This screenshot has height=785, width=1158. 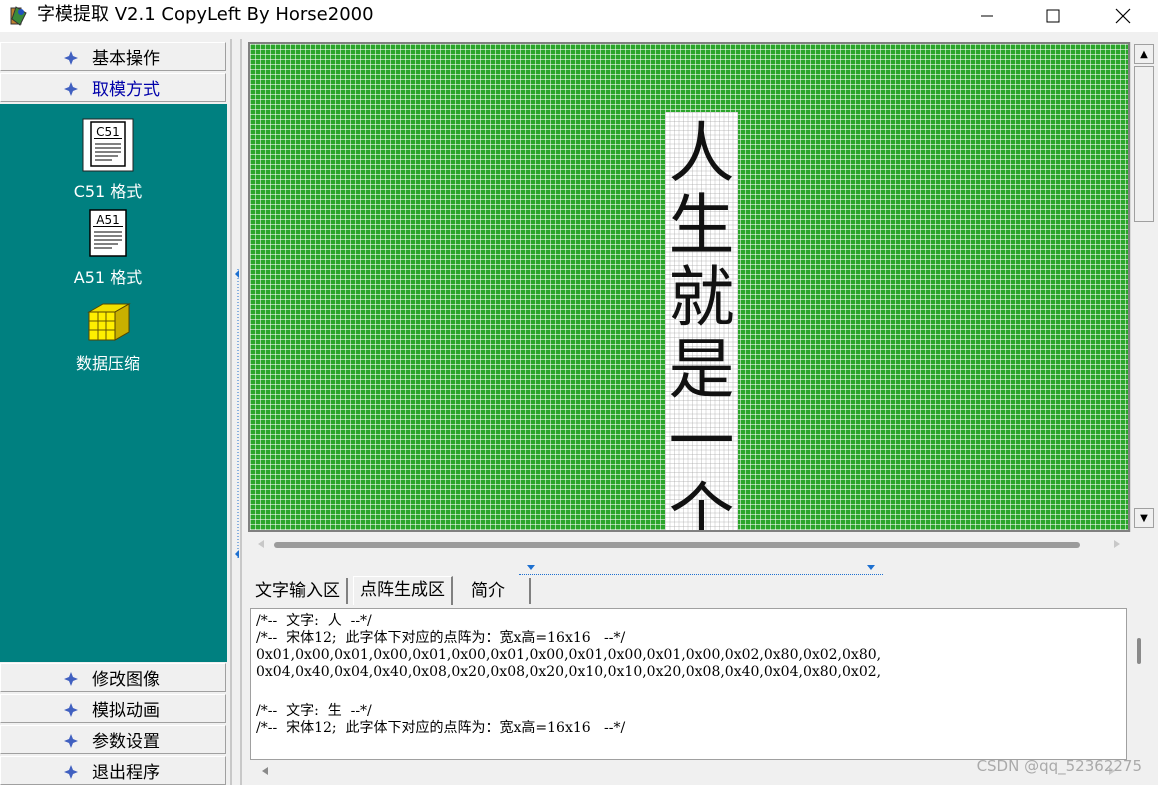 What do you see at coordinates (109, 322) in the screenshot?
I see `data-compress-icon` at bounding box center [109, 322].